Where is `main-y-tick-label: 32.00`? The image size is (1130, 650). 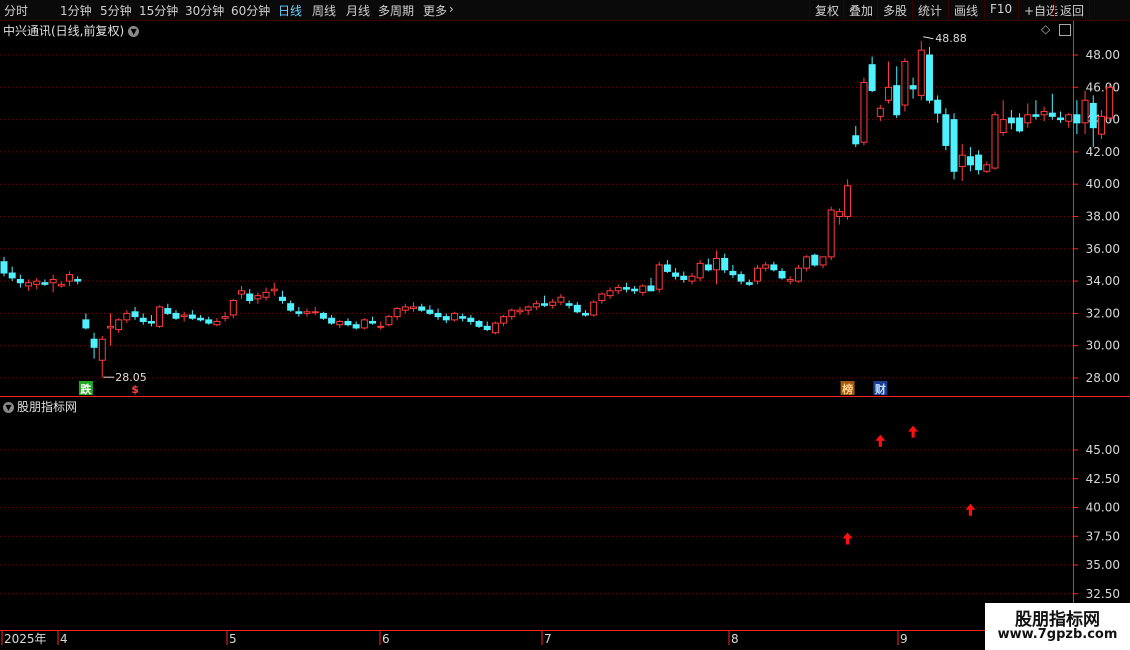 main-y-tick-label: 32.00 is located at coordinates (1103, 313).